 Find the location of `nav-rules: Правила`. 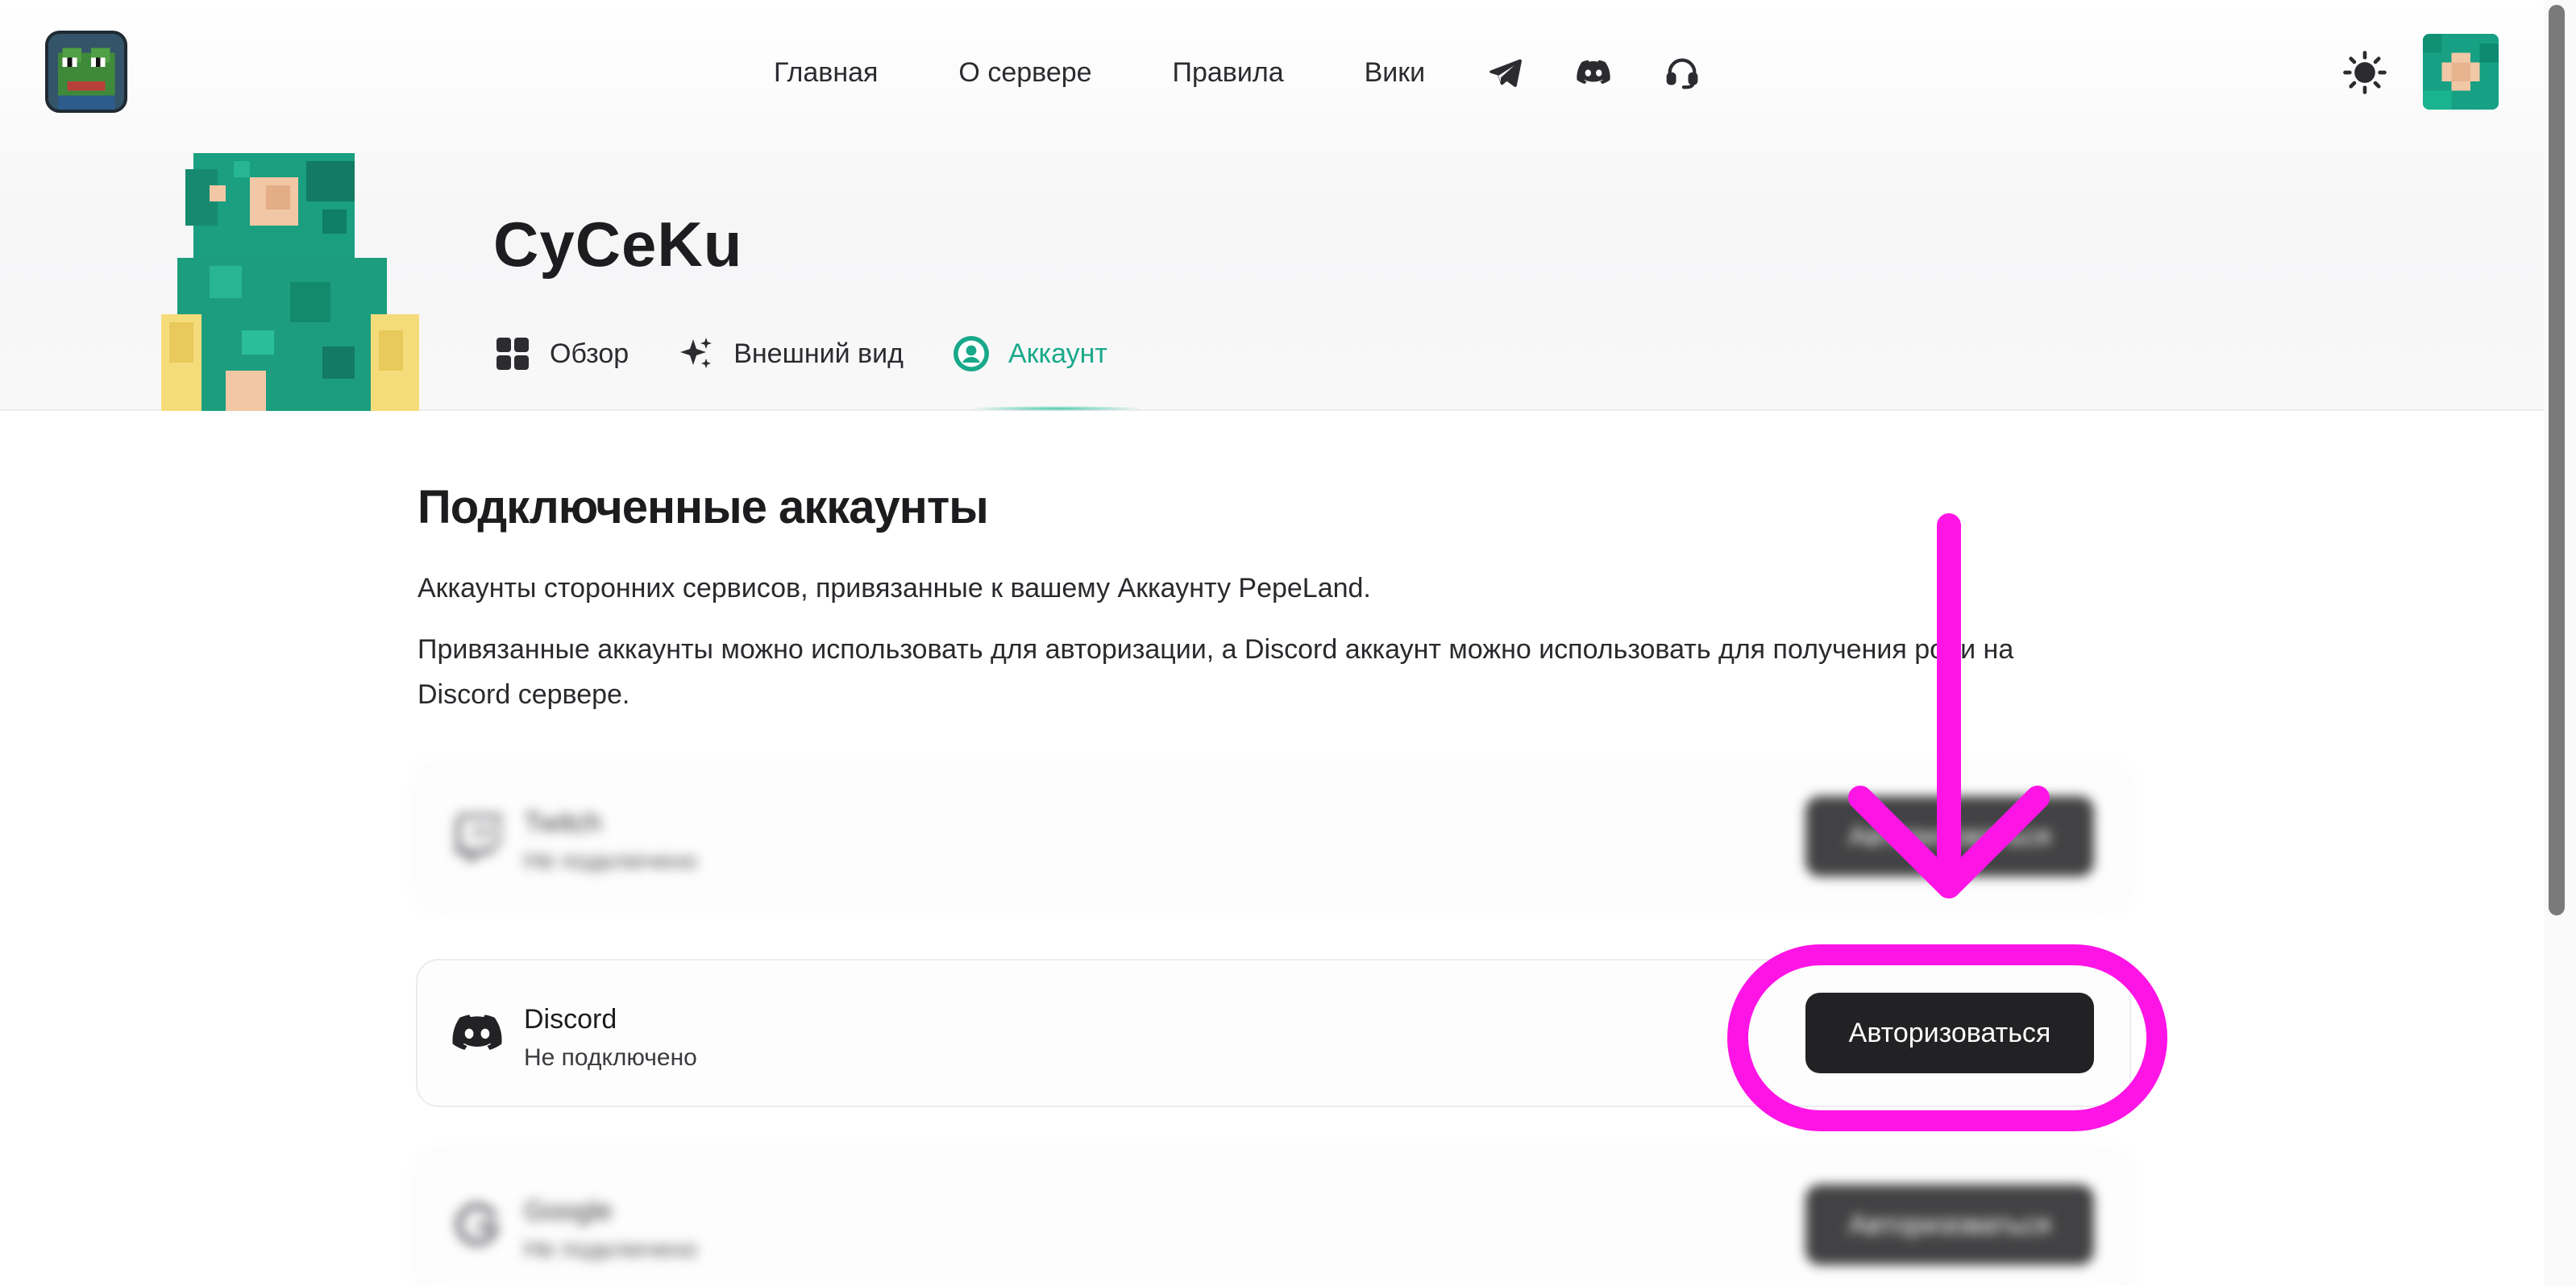

nav-rules: Правила is located at coordinates (1228, 73).